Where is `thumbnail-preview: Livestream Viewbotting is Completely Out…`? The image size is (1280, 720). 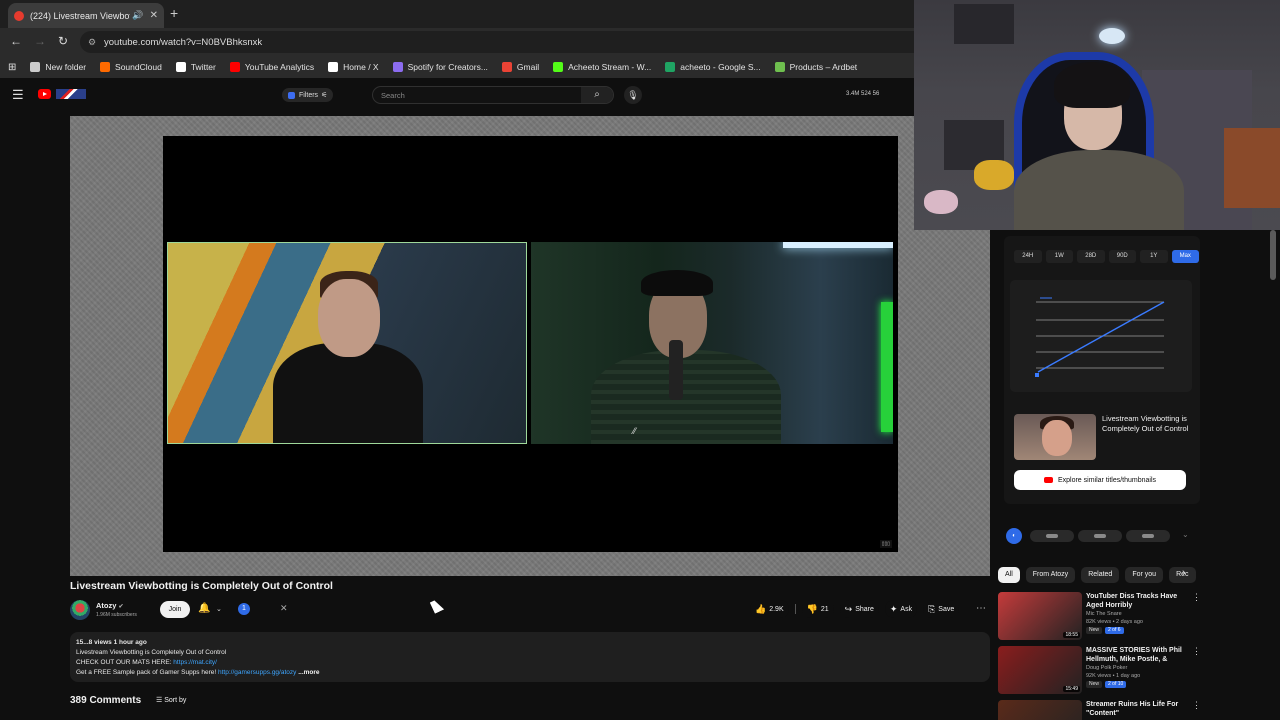 thumbnail-preview: Livestream Viewbotting is Completely Out… is located at coordinates (1104, 437).